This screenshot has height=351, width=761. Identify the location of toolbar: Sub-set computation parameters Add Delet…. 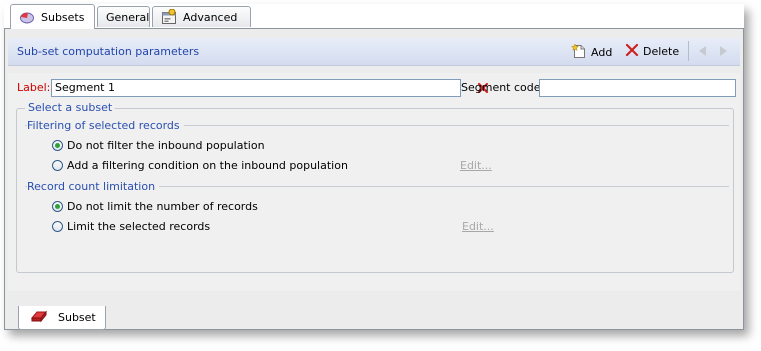
(374, 52).